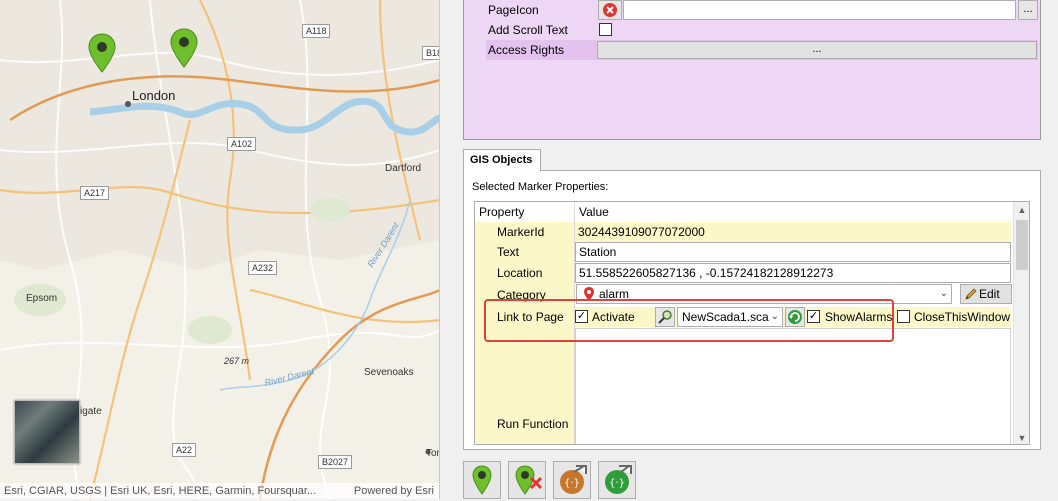  I want to click on add-scroll-text-checkbox, so click(605, 29).